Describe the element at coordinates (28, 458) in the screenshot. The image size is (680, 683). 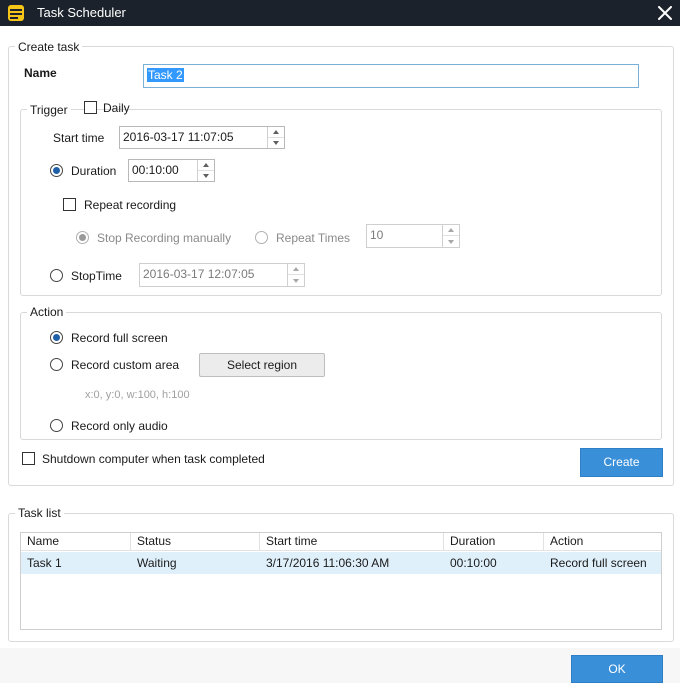
I see `shutdown-checkbox` at that location.